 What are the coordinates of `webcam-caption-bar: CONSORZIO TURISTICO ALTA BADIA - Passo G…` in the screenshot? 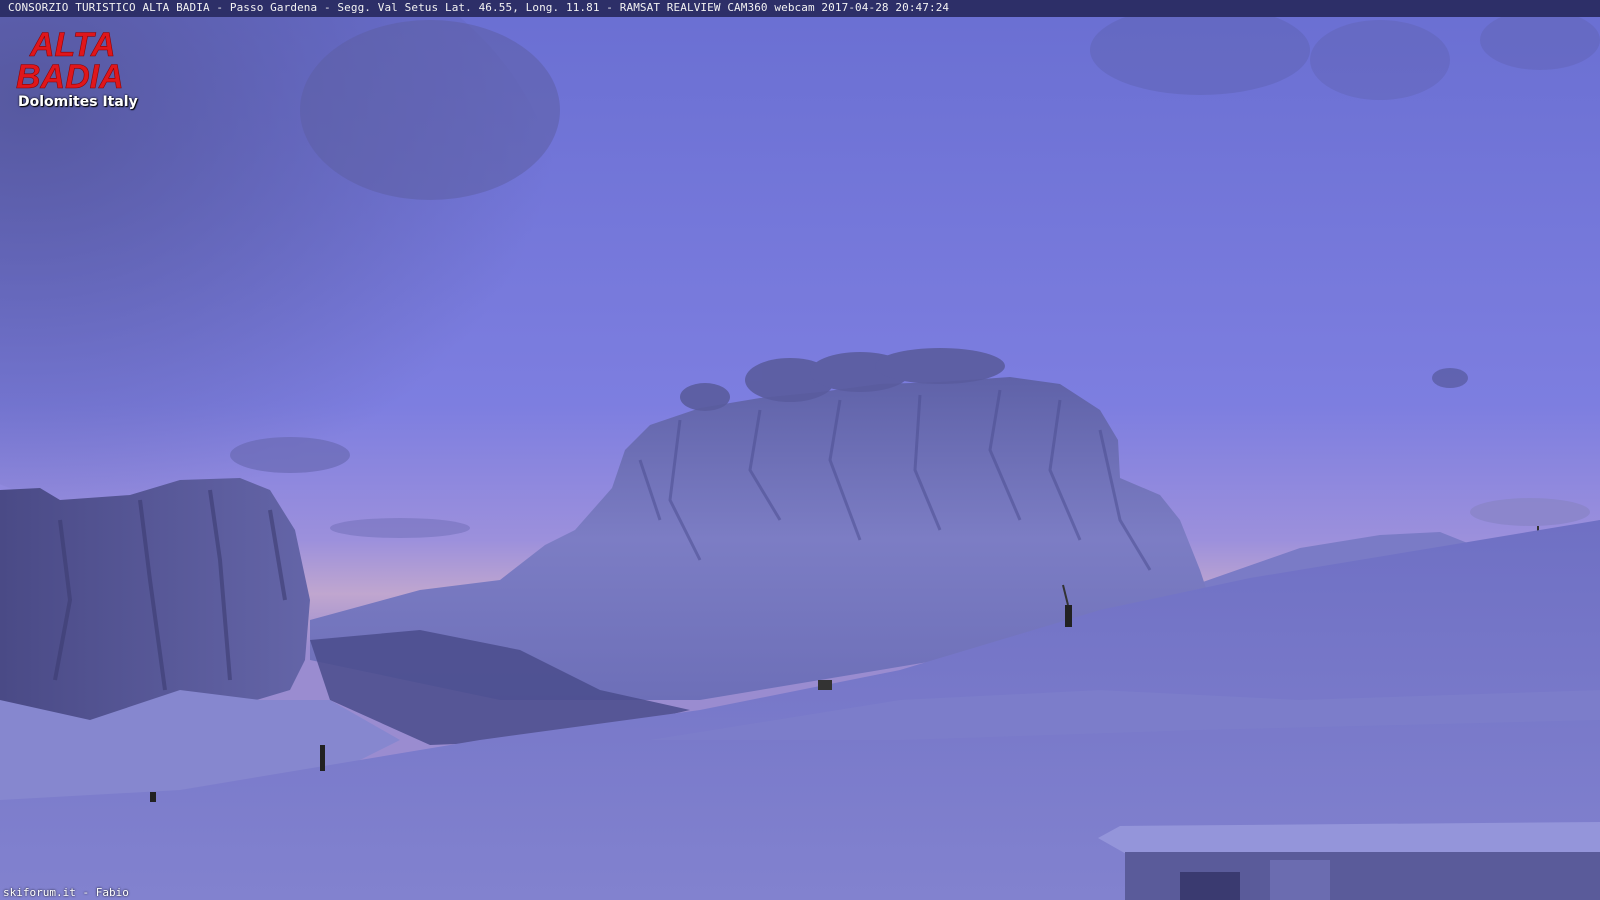 It's located at (800, 8).